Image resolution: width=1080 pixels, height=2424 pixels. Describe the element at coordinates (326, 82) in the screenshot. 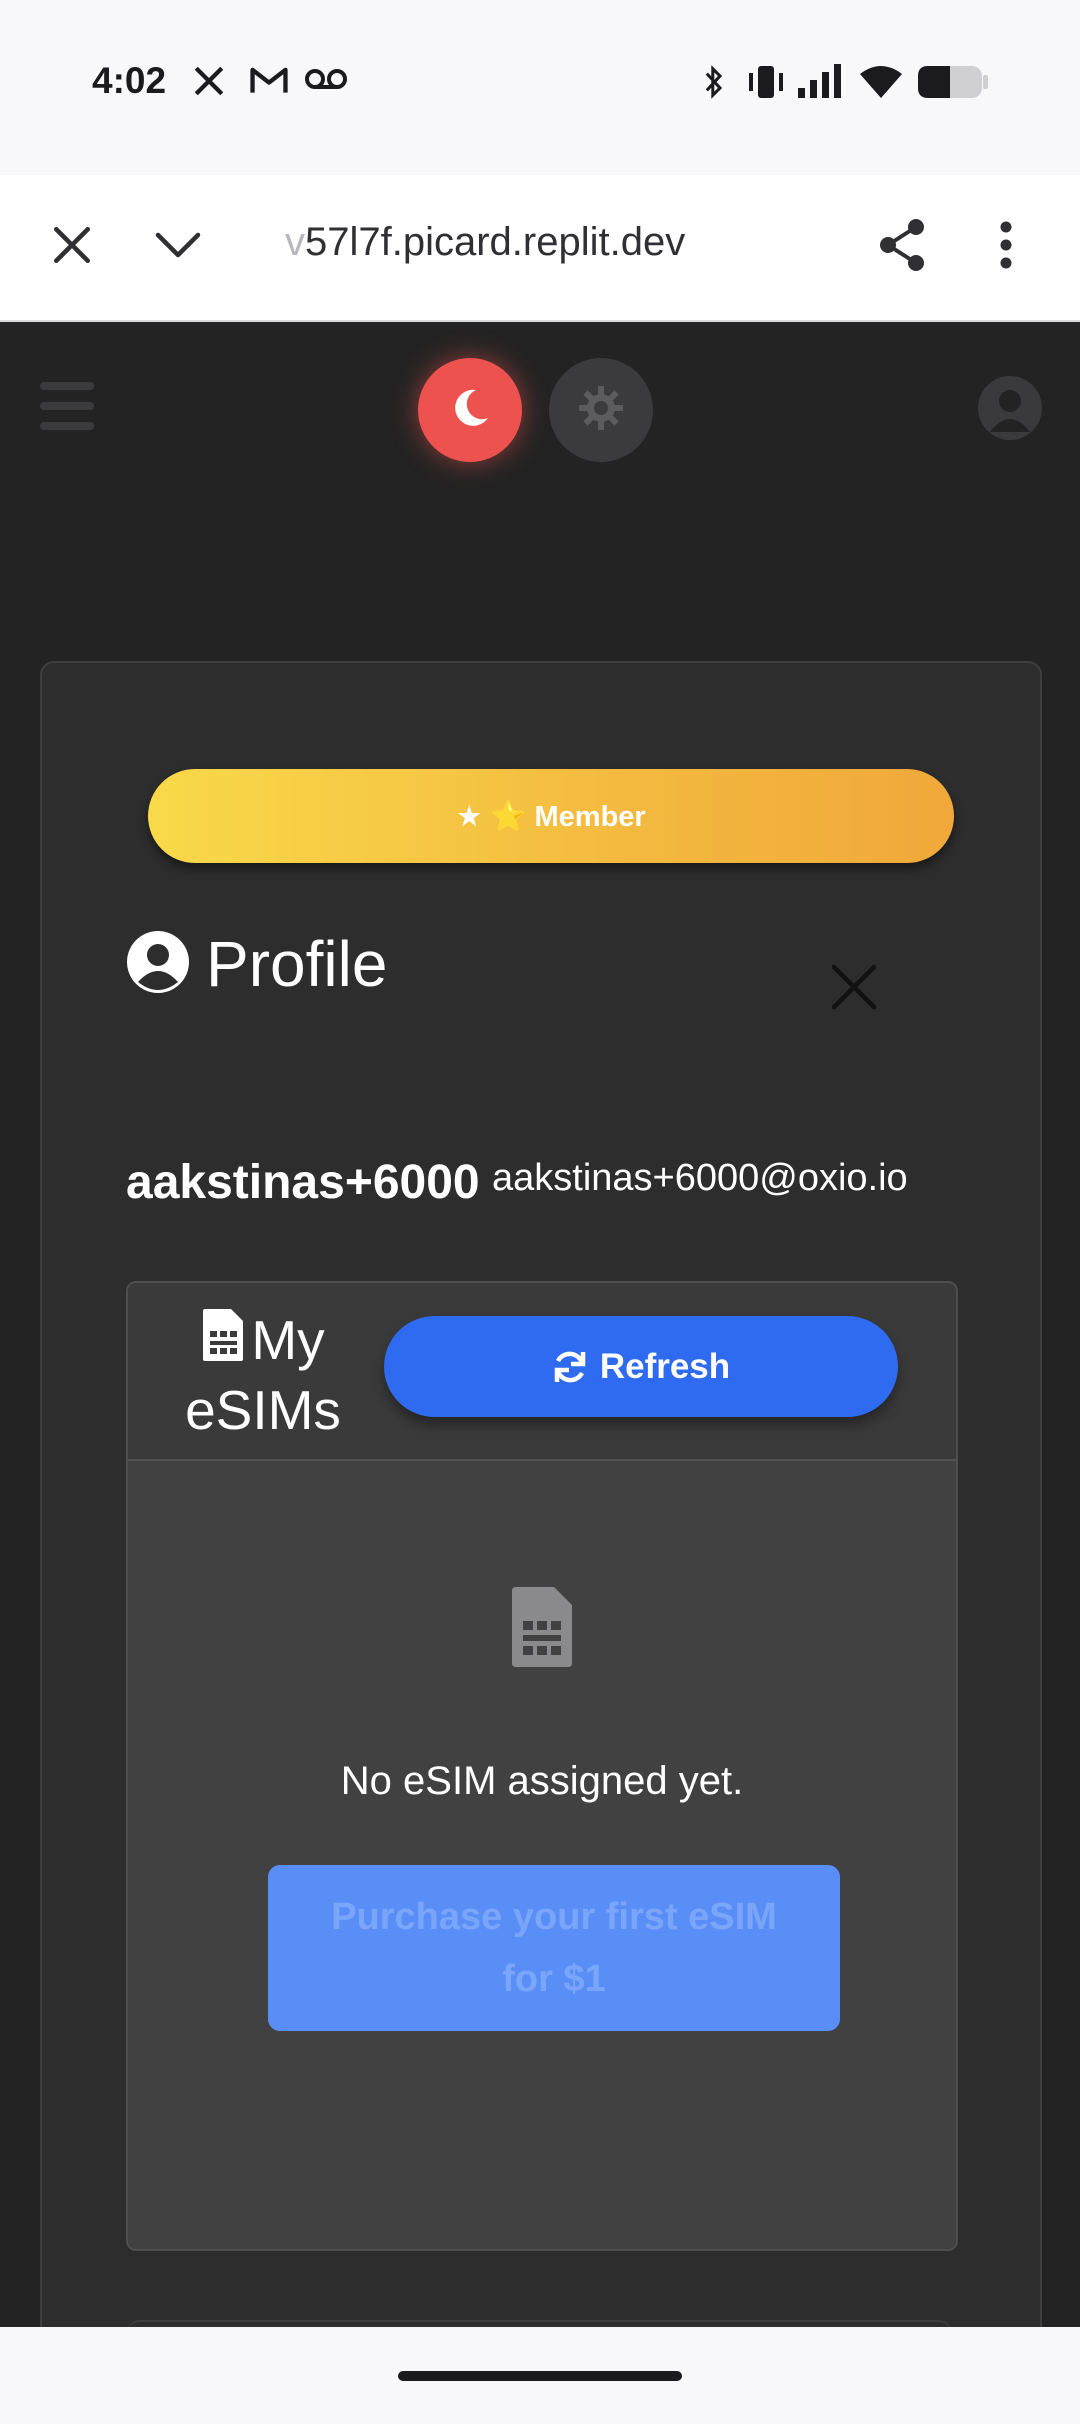

I see `voicemail-icon` at that location.